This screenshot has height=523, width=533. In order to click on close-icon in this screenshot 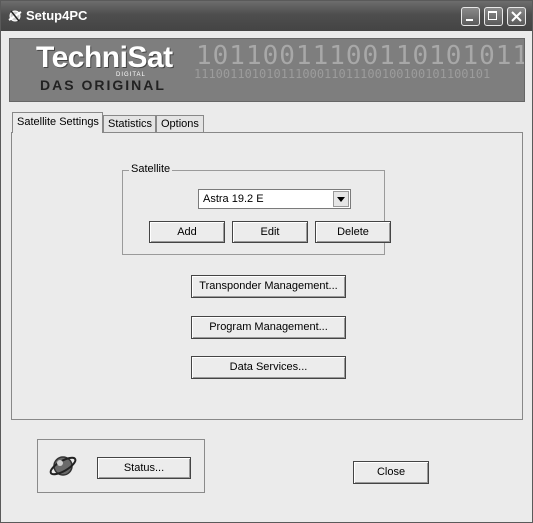, I will do `click(516, 16)`.